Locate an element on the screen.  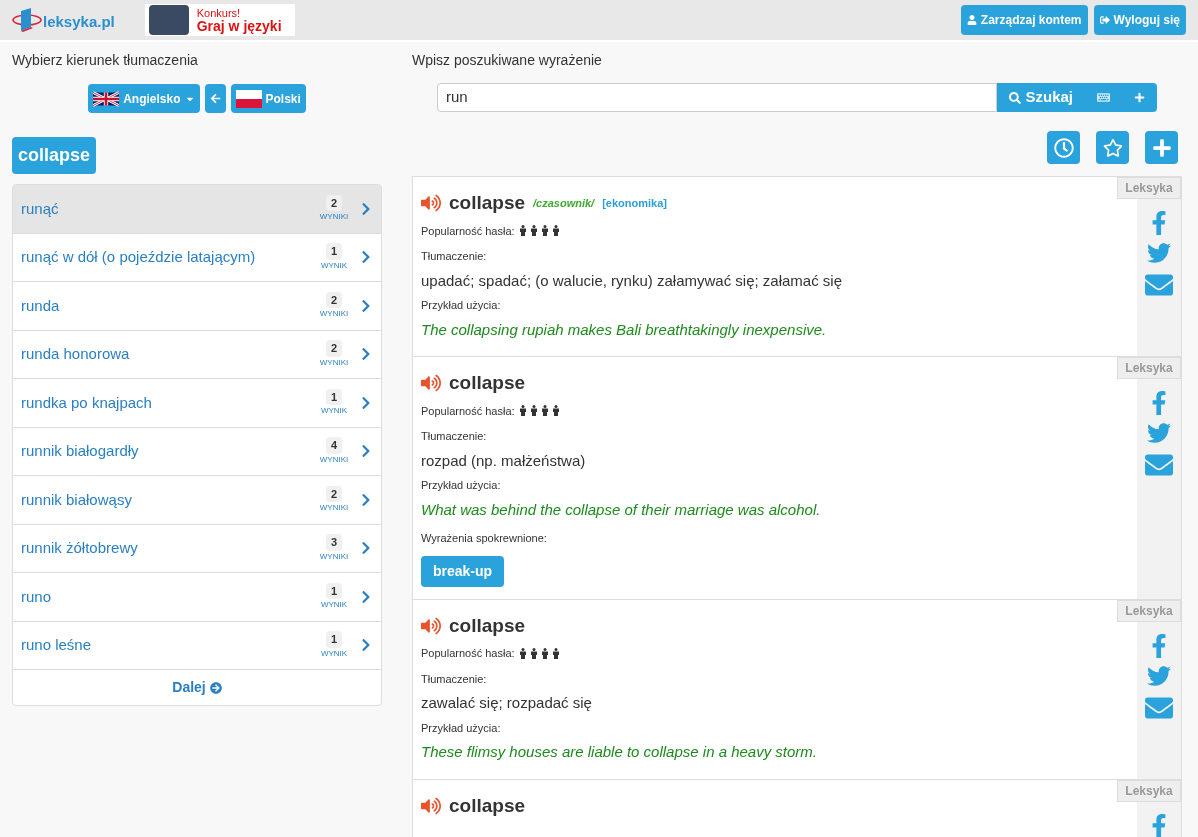
search-field: run is located at coordinates (717, 97).